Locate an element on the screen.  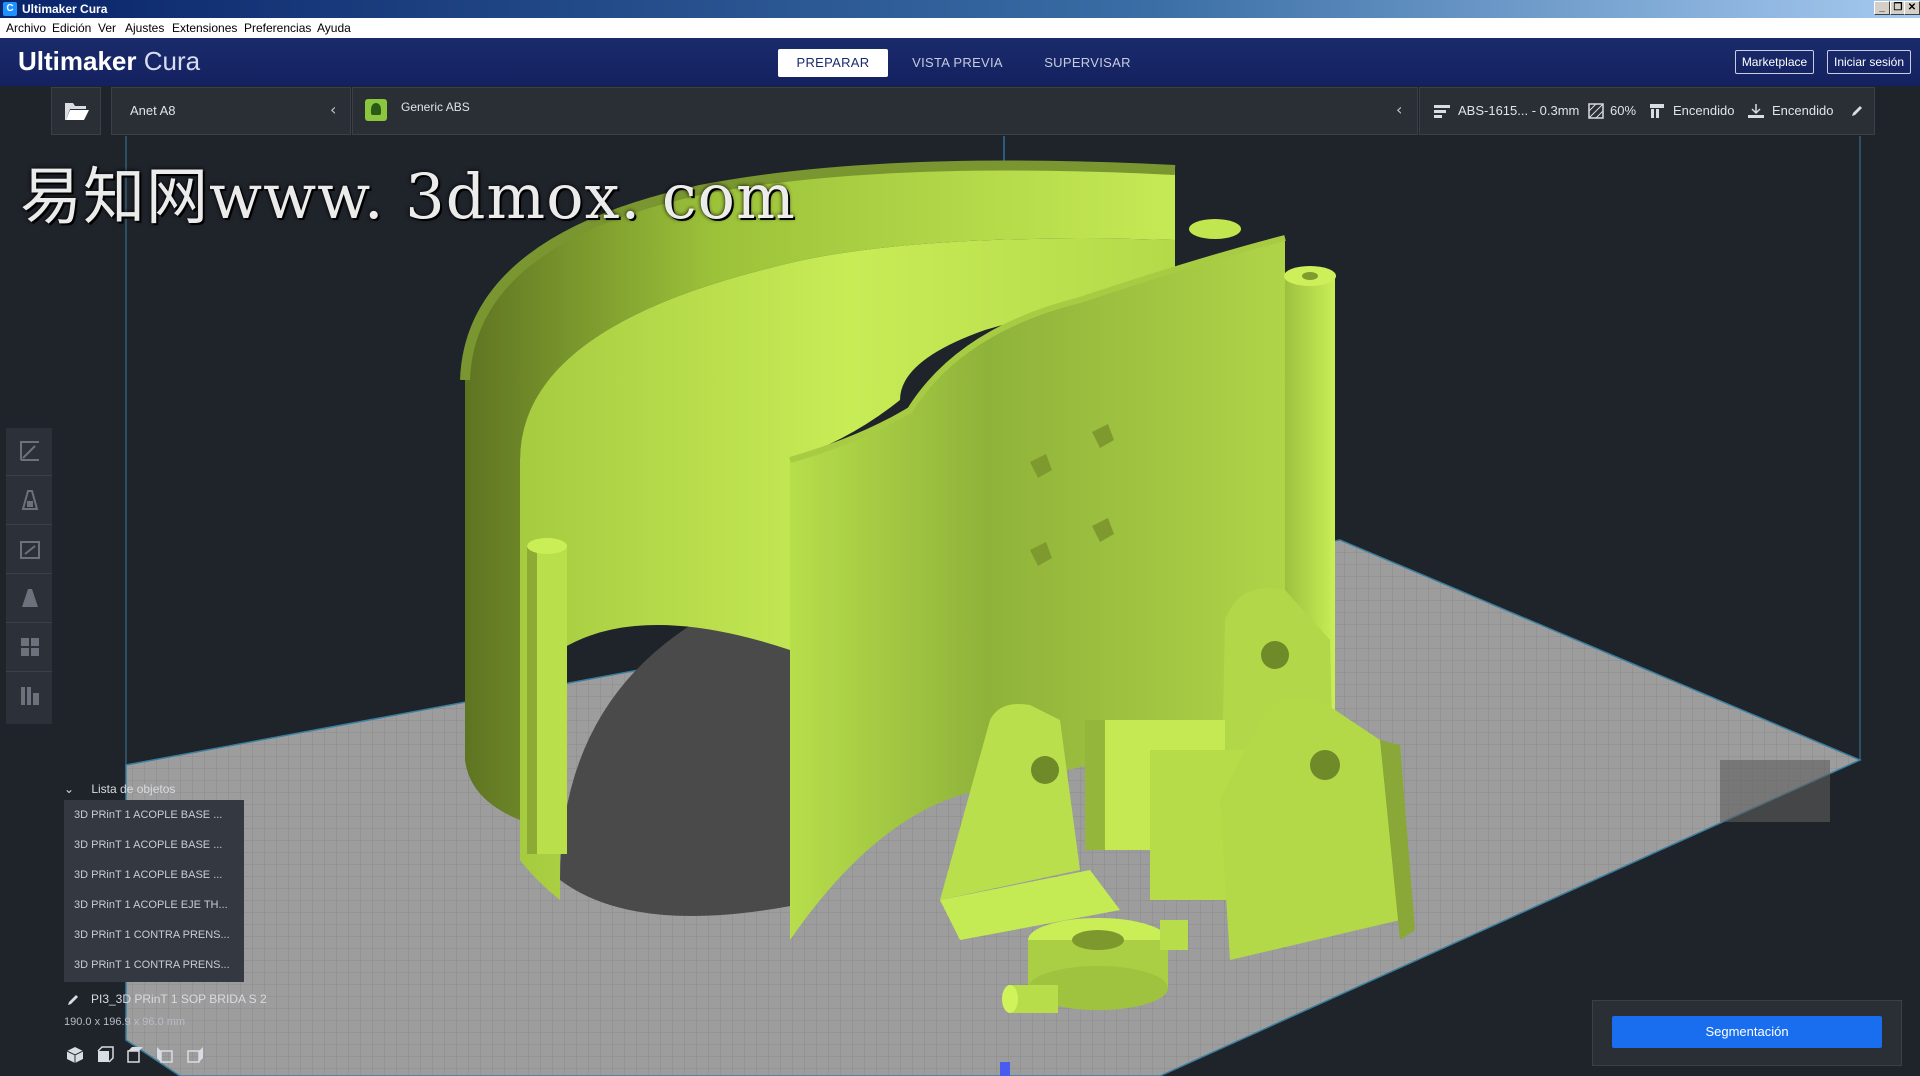
infill-icon is located at coordinates (1596, 111).